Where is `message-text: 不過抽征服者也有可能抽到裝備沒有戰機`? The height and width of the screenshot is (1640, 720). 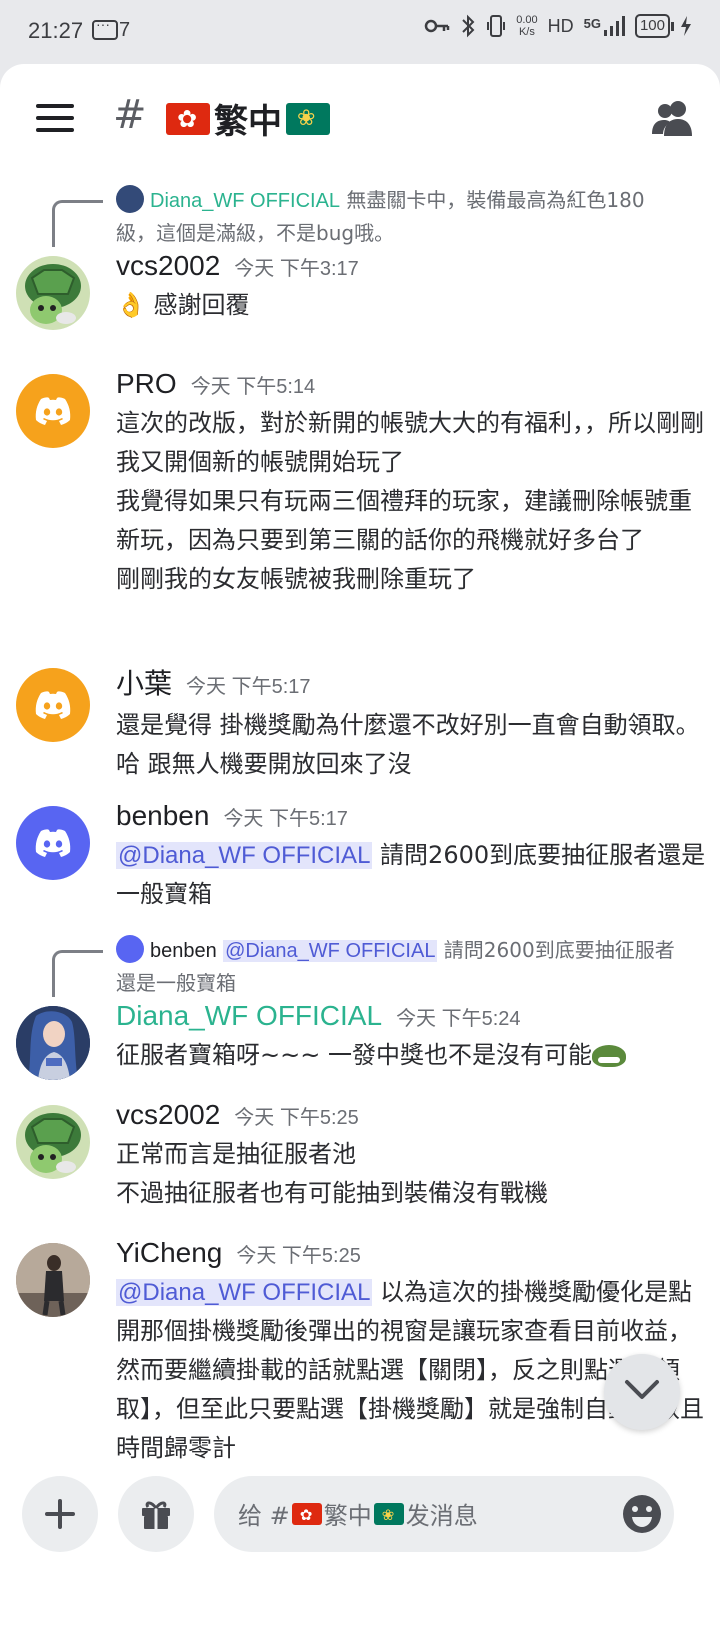 message-text: 不過抽征服者也有可能抽到裝備沒有戰機 is located at coordinates (332, 1193).